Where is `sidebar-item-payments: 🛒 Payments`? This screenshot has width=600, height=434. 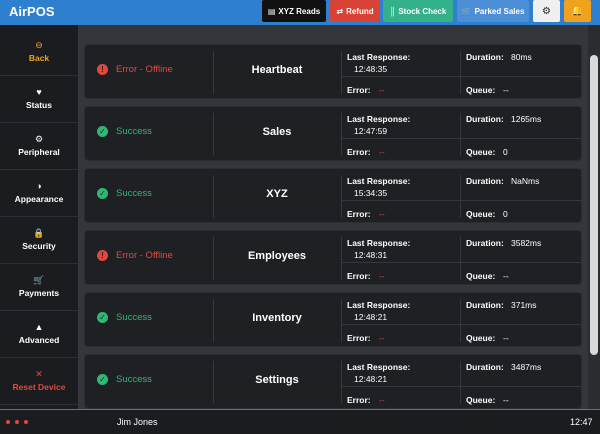
sidebar-item-payments: 🛒 Payments is located at coordinates (39, 287).